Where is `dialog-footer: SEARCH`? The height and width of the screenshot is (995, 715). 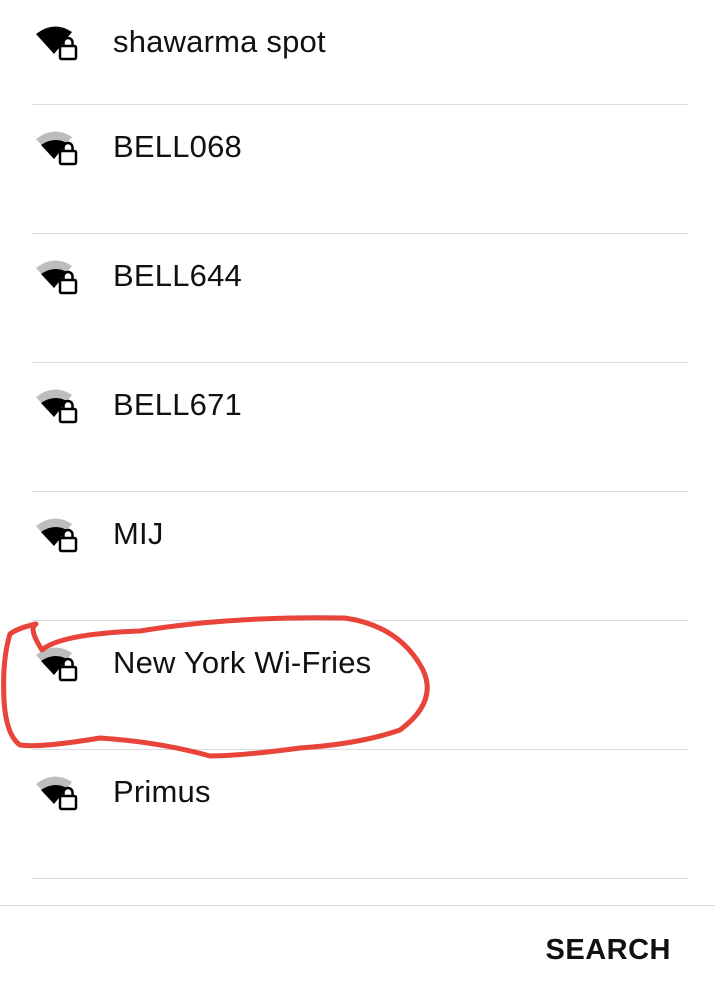 dialog-footer: SEARCH is located at coordinates (357, 950).